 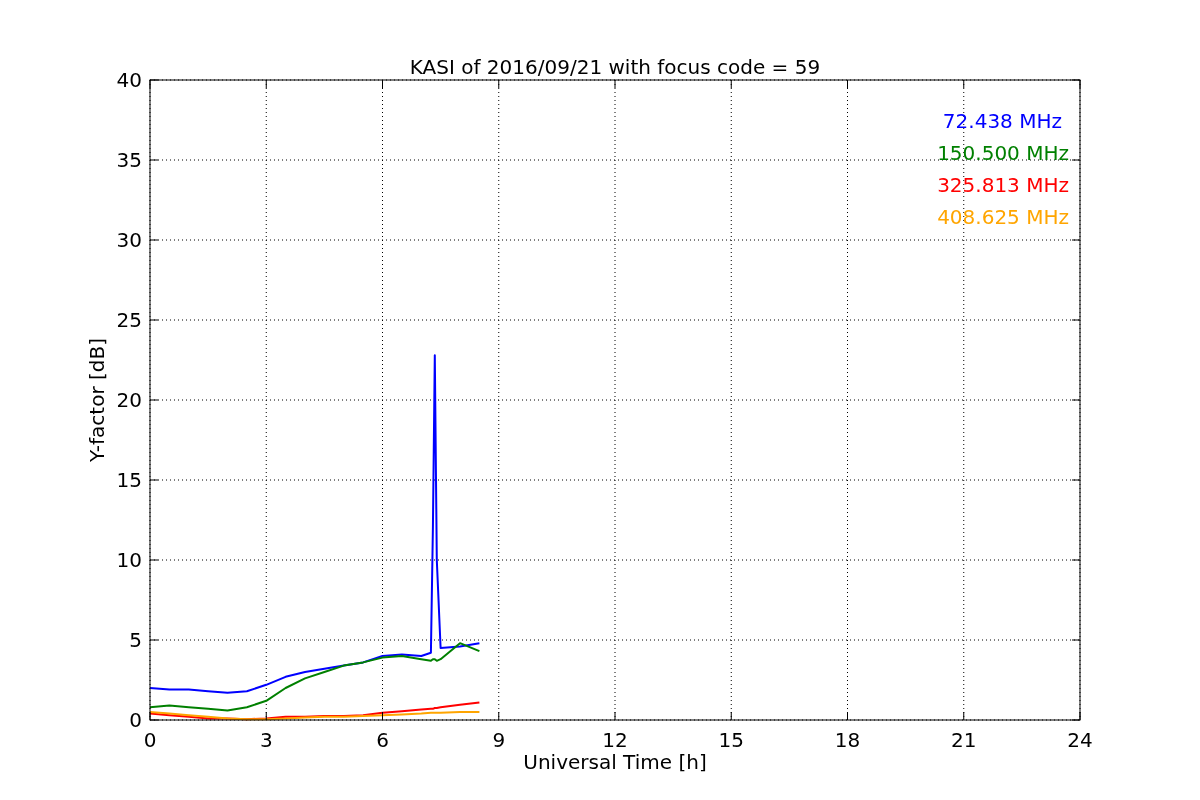 What do you see at coordinates (266, 740) in the screenshot?
I see `x-tick-label: 3` at bounding box center [266, 740].